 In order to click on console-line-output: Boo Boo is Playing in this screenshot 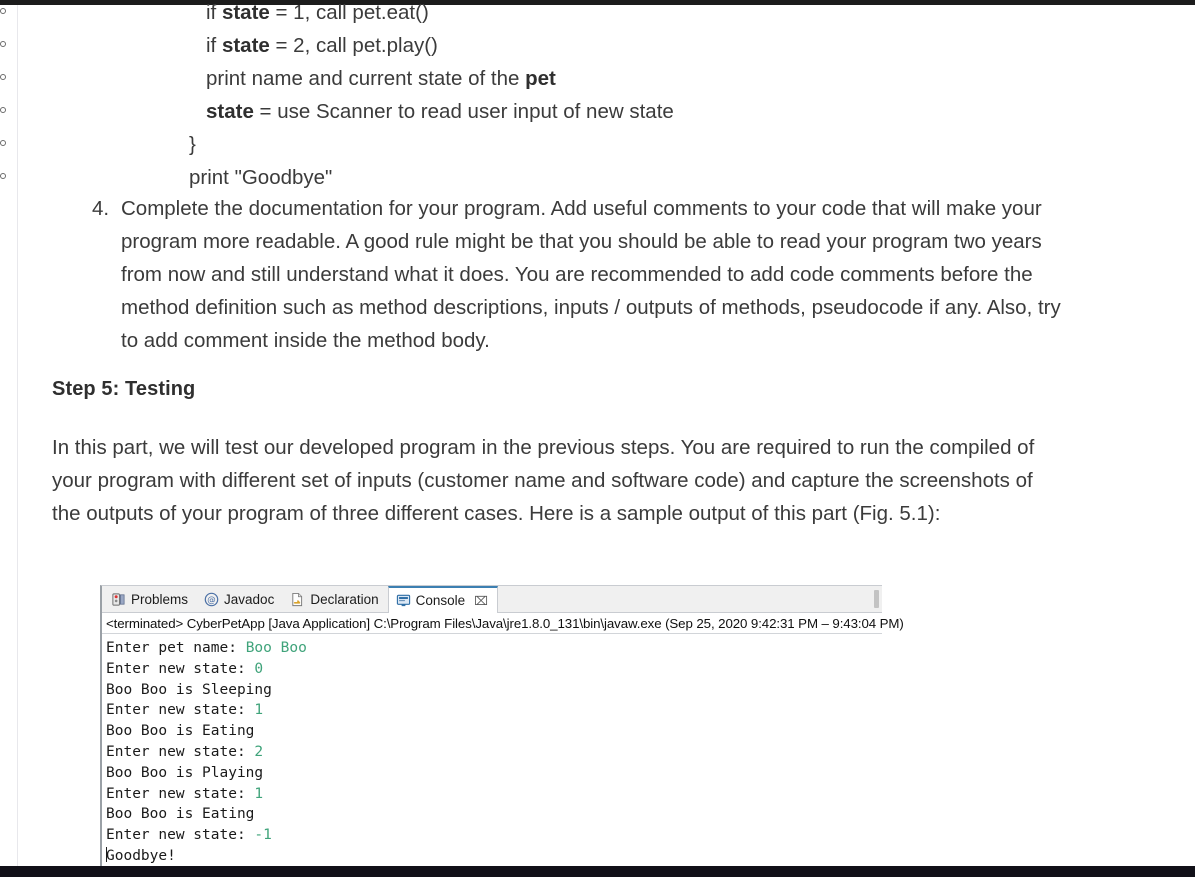, I will do `click(185, 772)`.